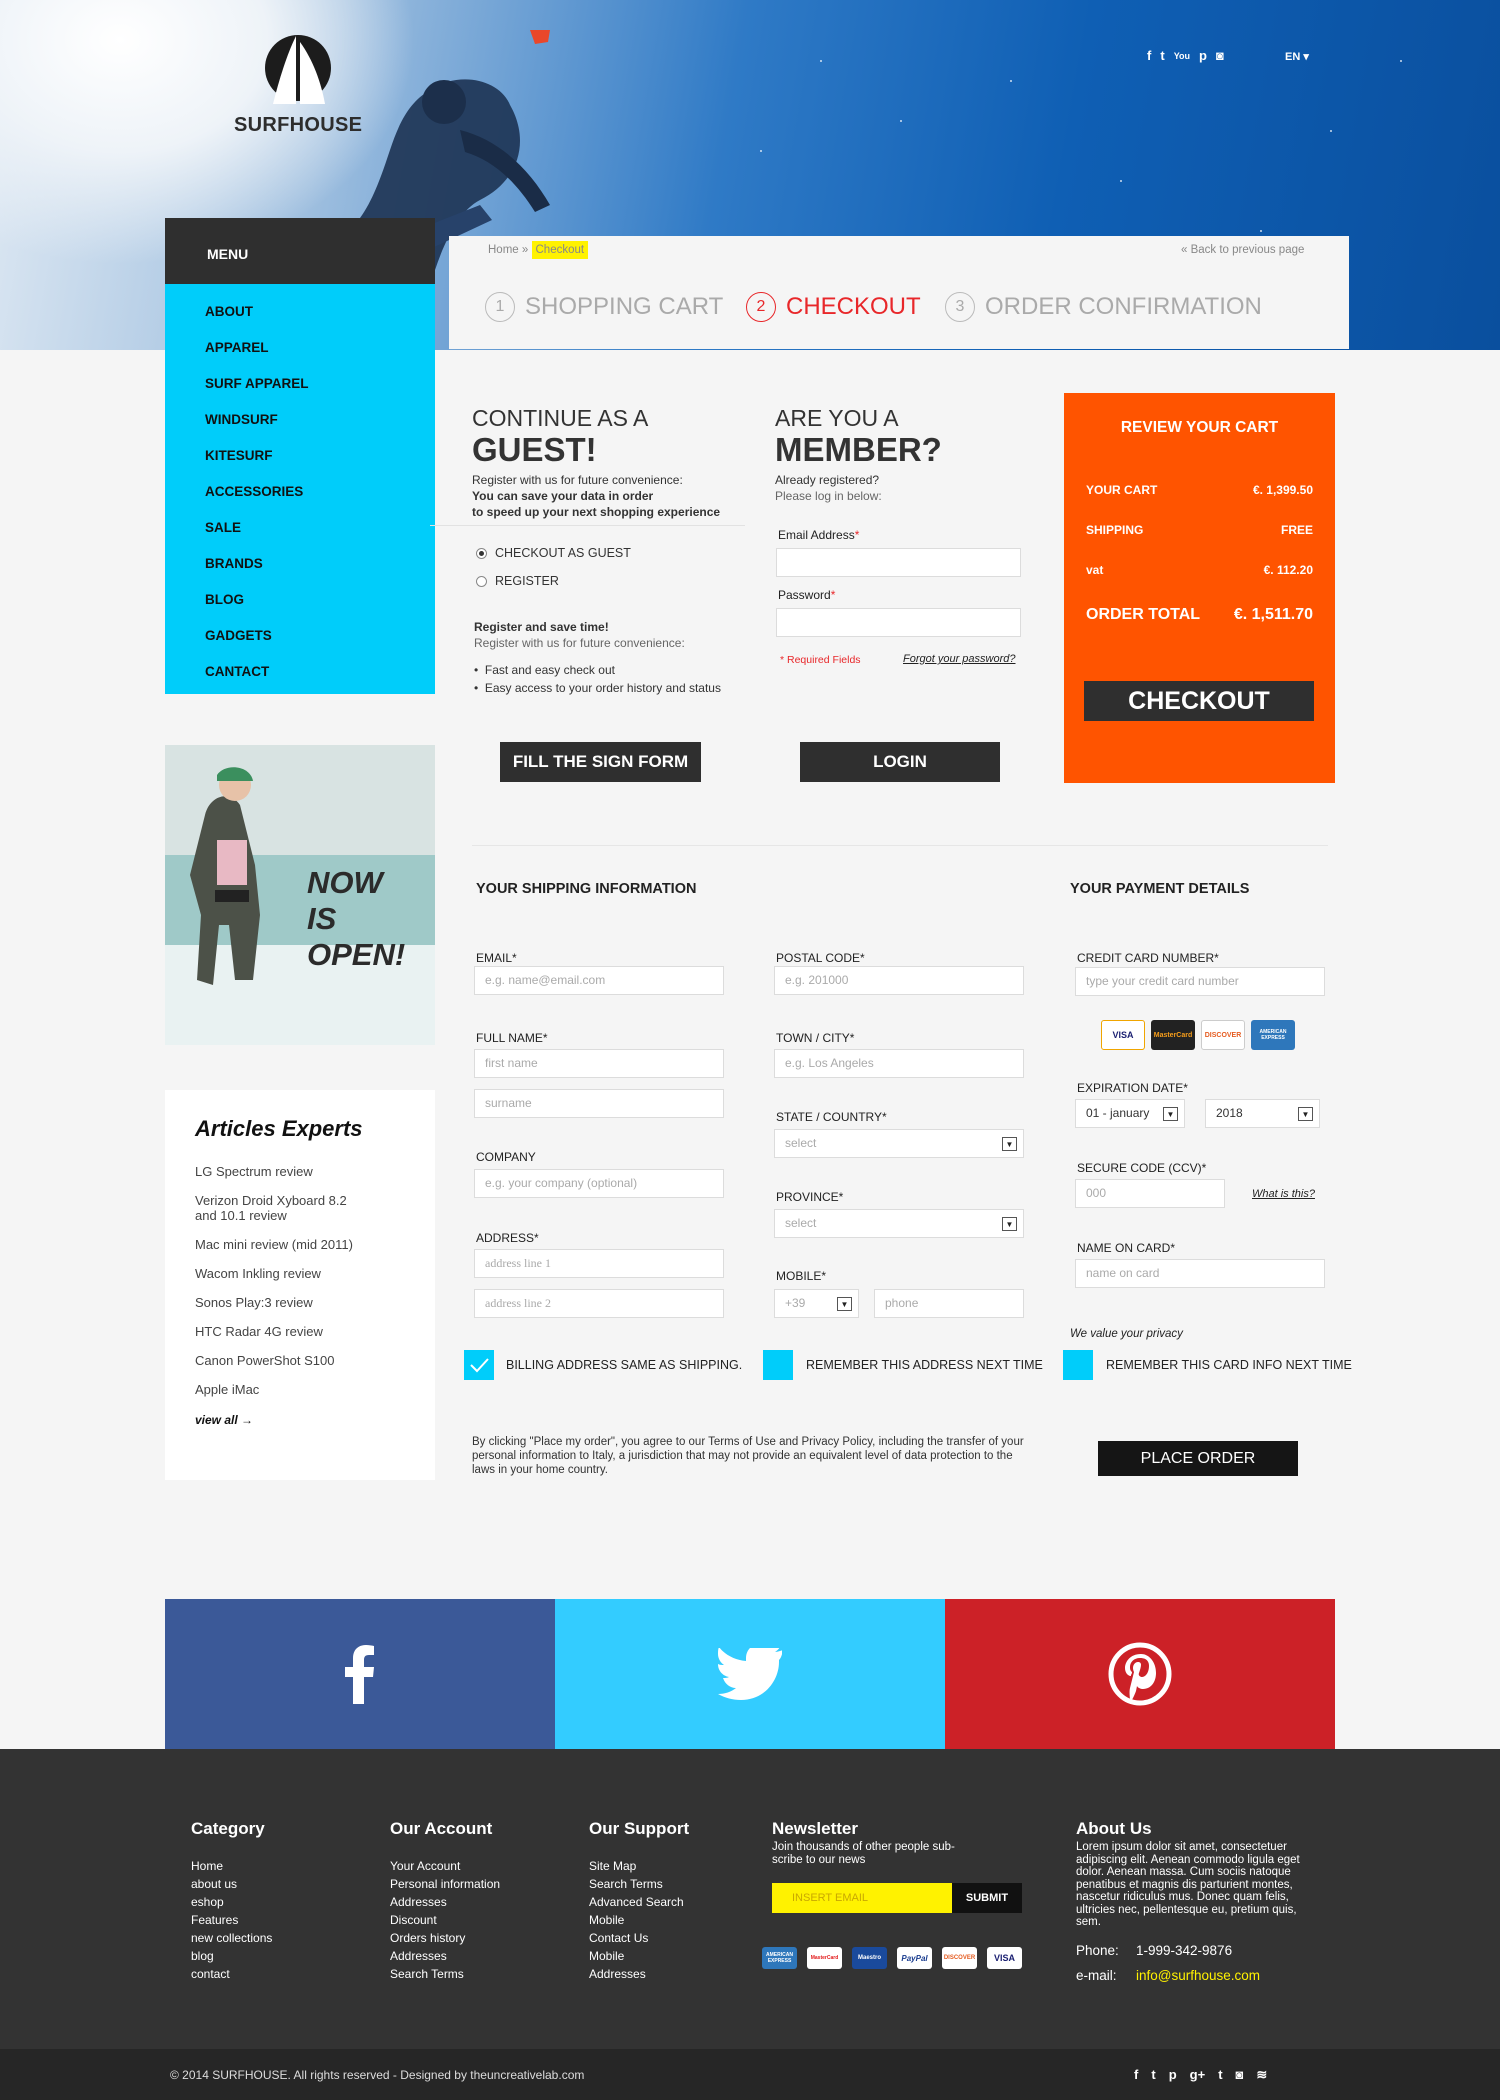 This screenshot has width=1500, height=2100. I want to click on name-on-card-input: name on card, so click(1200, 1273).